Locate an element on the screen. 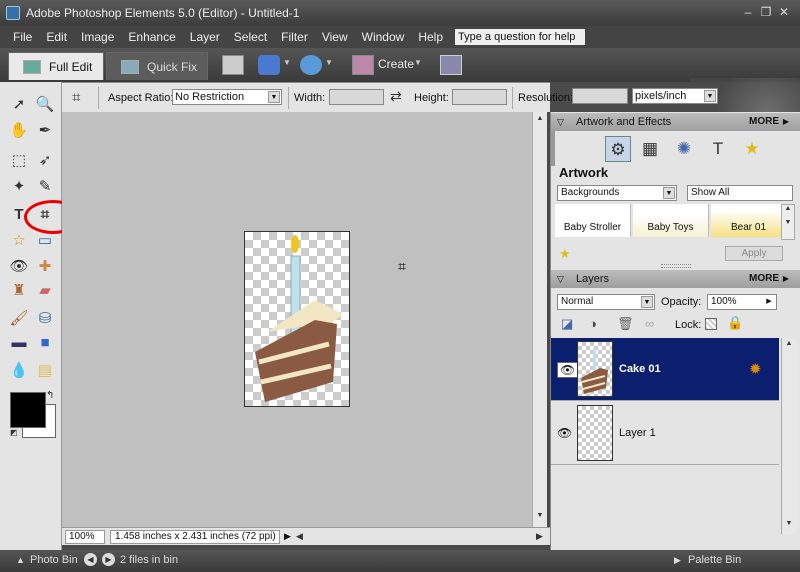 The height and width of the screenshot is (572, 800). artwork-thumbnail: Bear 01 is located at coordinates (749, 220).